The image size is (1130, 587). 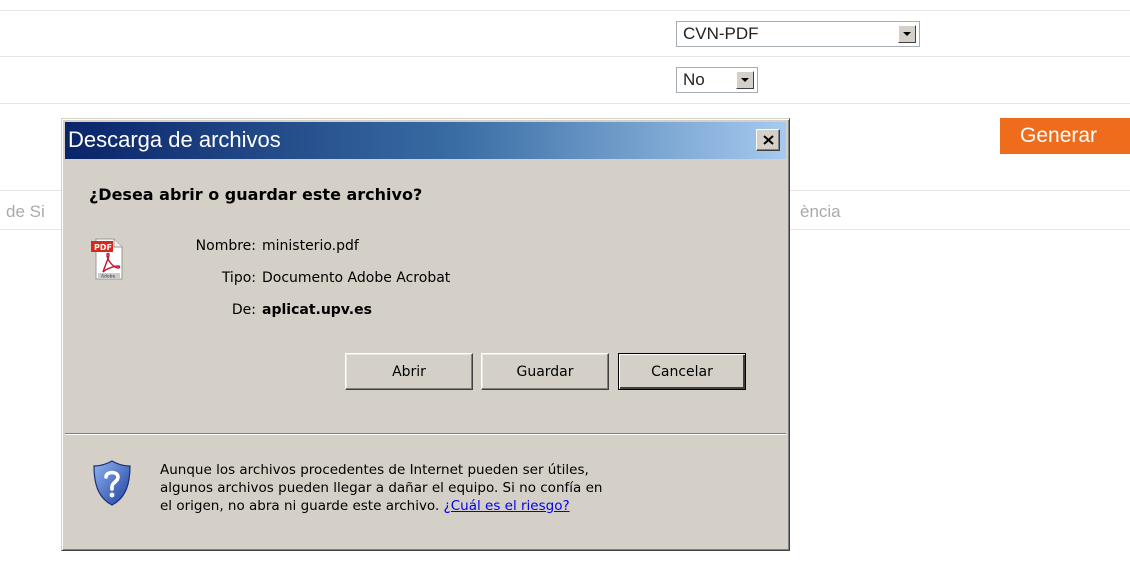 I want to click on file-source-label: De:, so click(x=243, y=310).